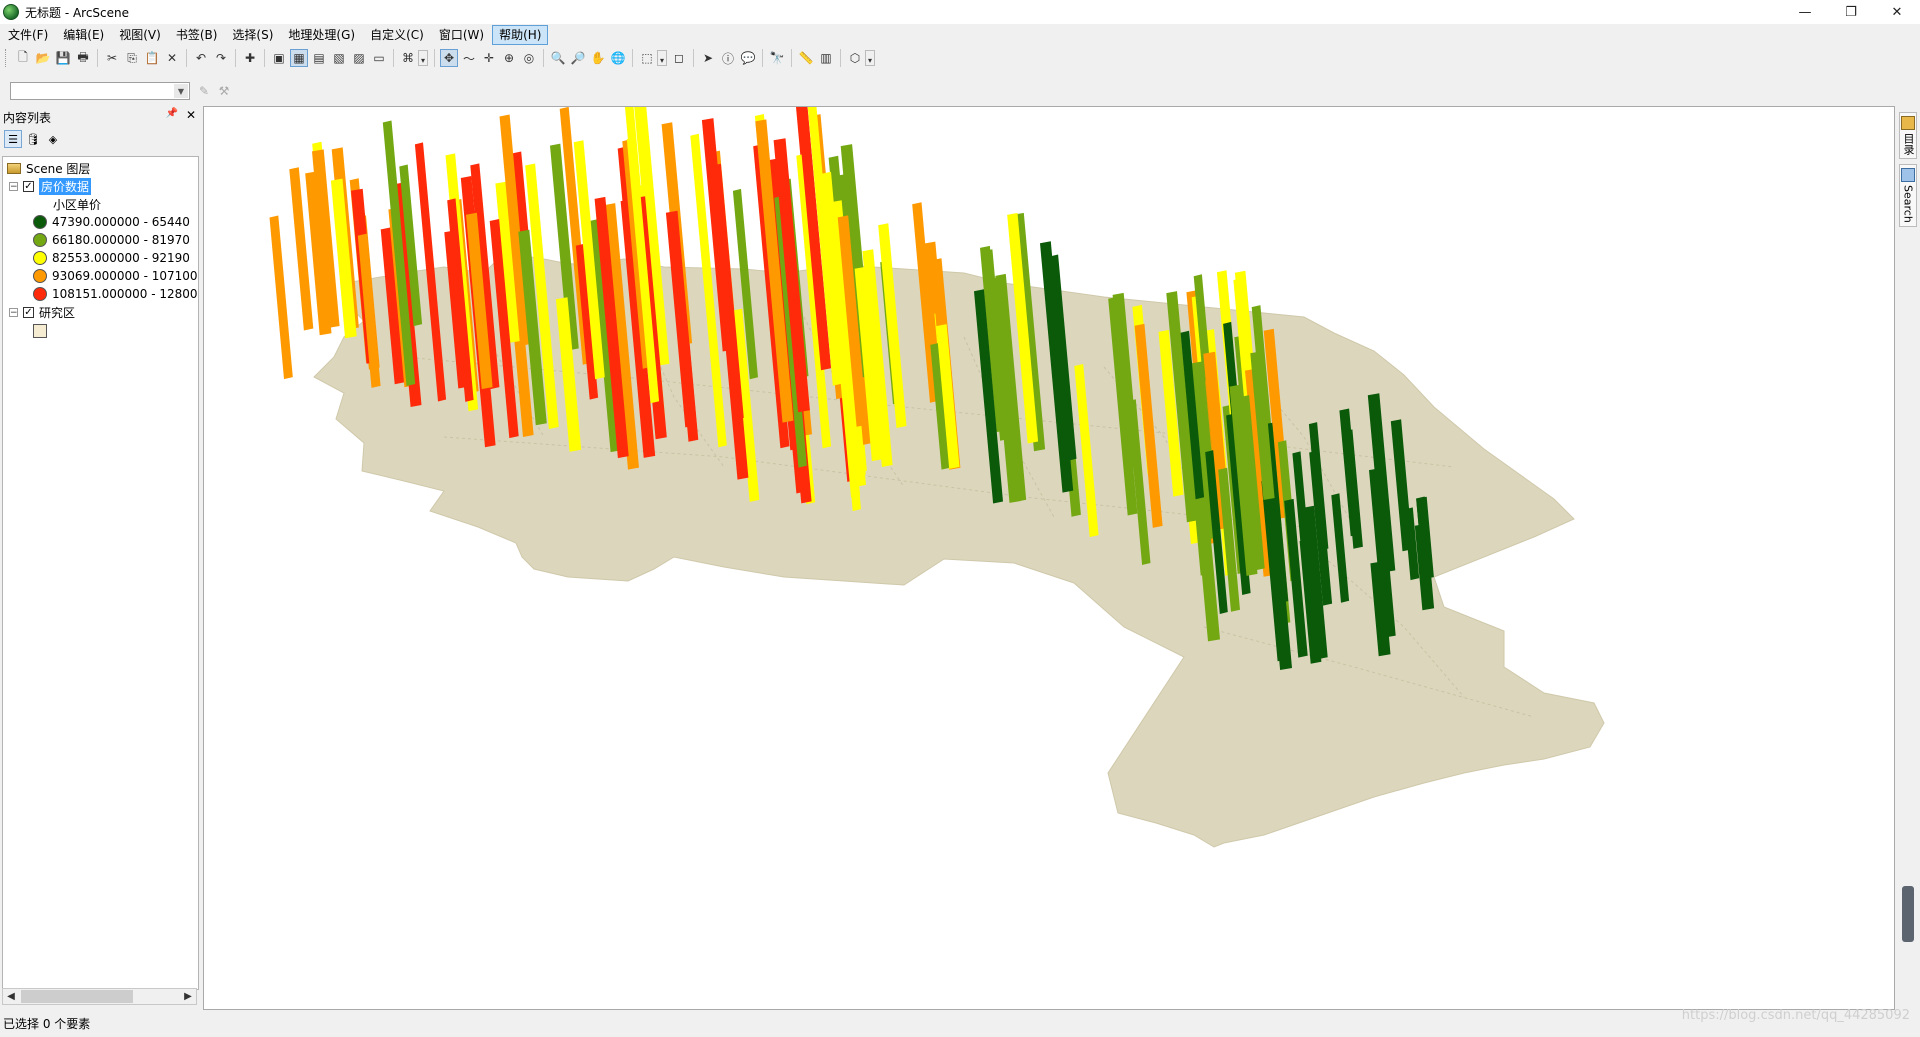 This screenshot has width=1920, height=1037. I want to click on toc-horizontal-scrollbar: ◀ ▶, so click(99, 996).